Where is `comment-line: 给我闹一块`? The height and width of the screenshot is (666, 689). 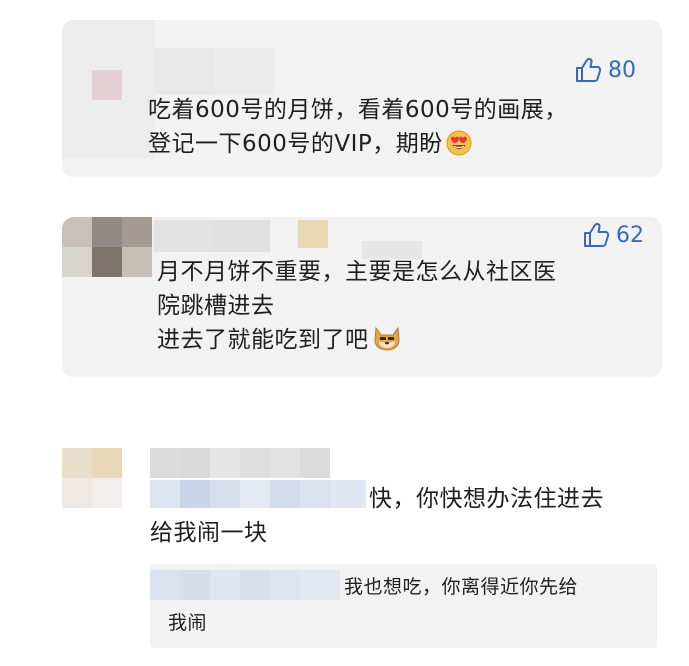
comment-line: 给我闹一块 is located at coordinates (209, 533).